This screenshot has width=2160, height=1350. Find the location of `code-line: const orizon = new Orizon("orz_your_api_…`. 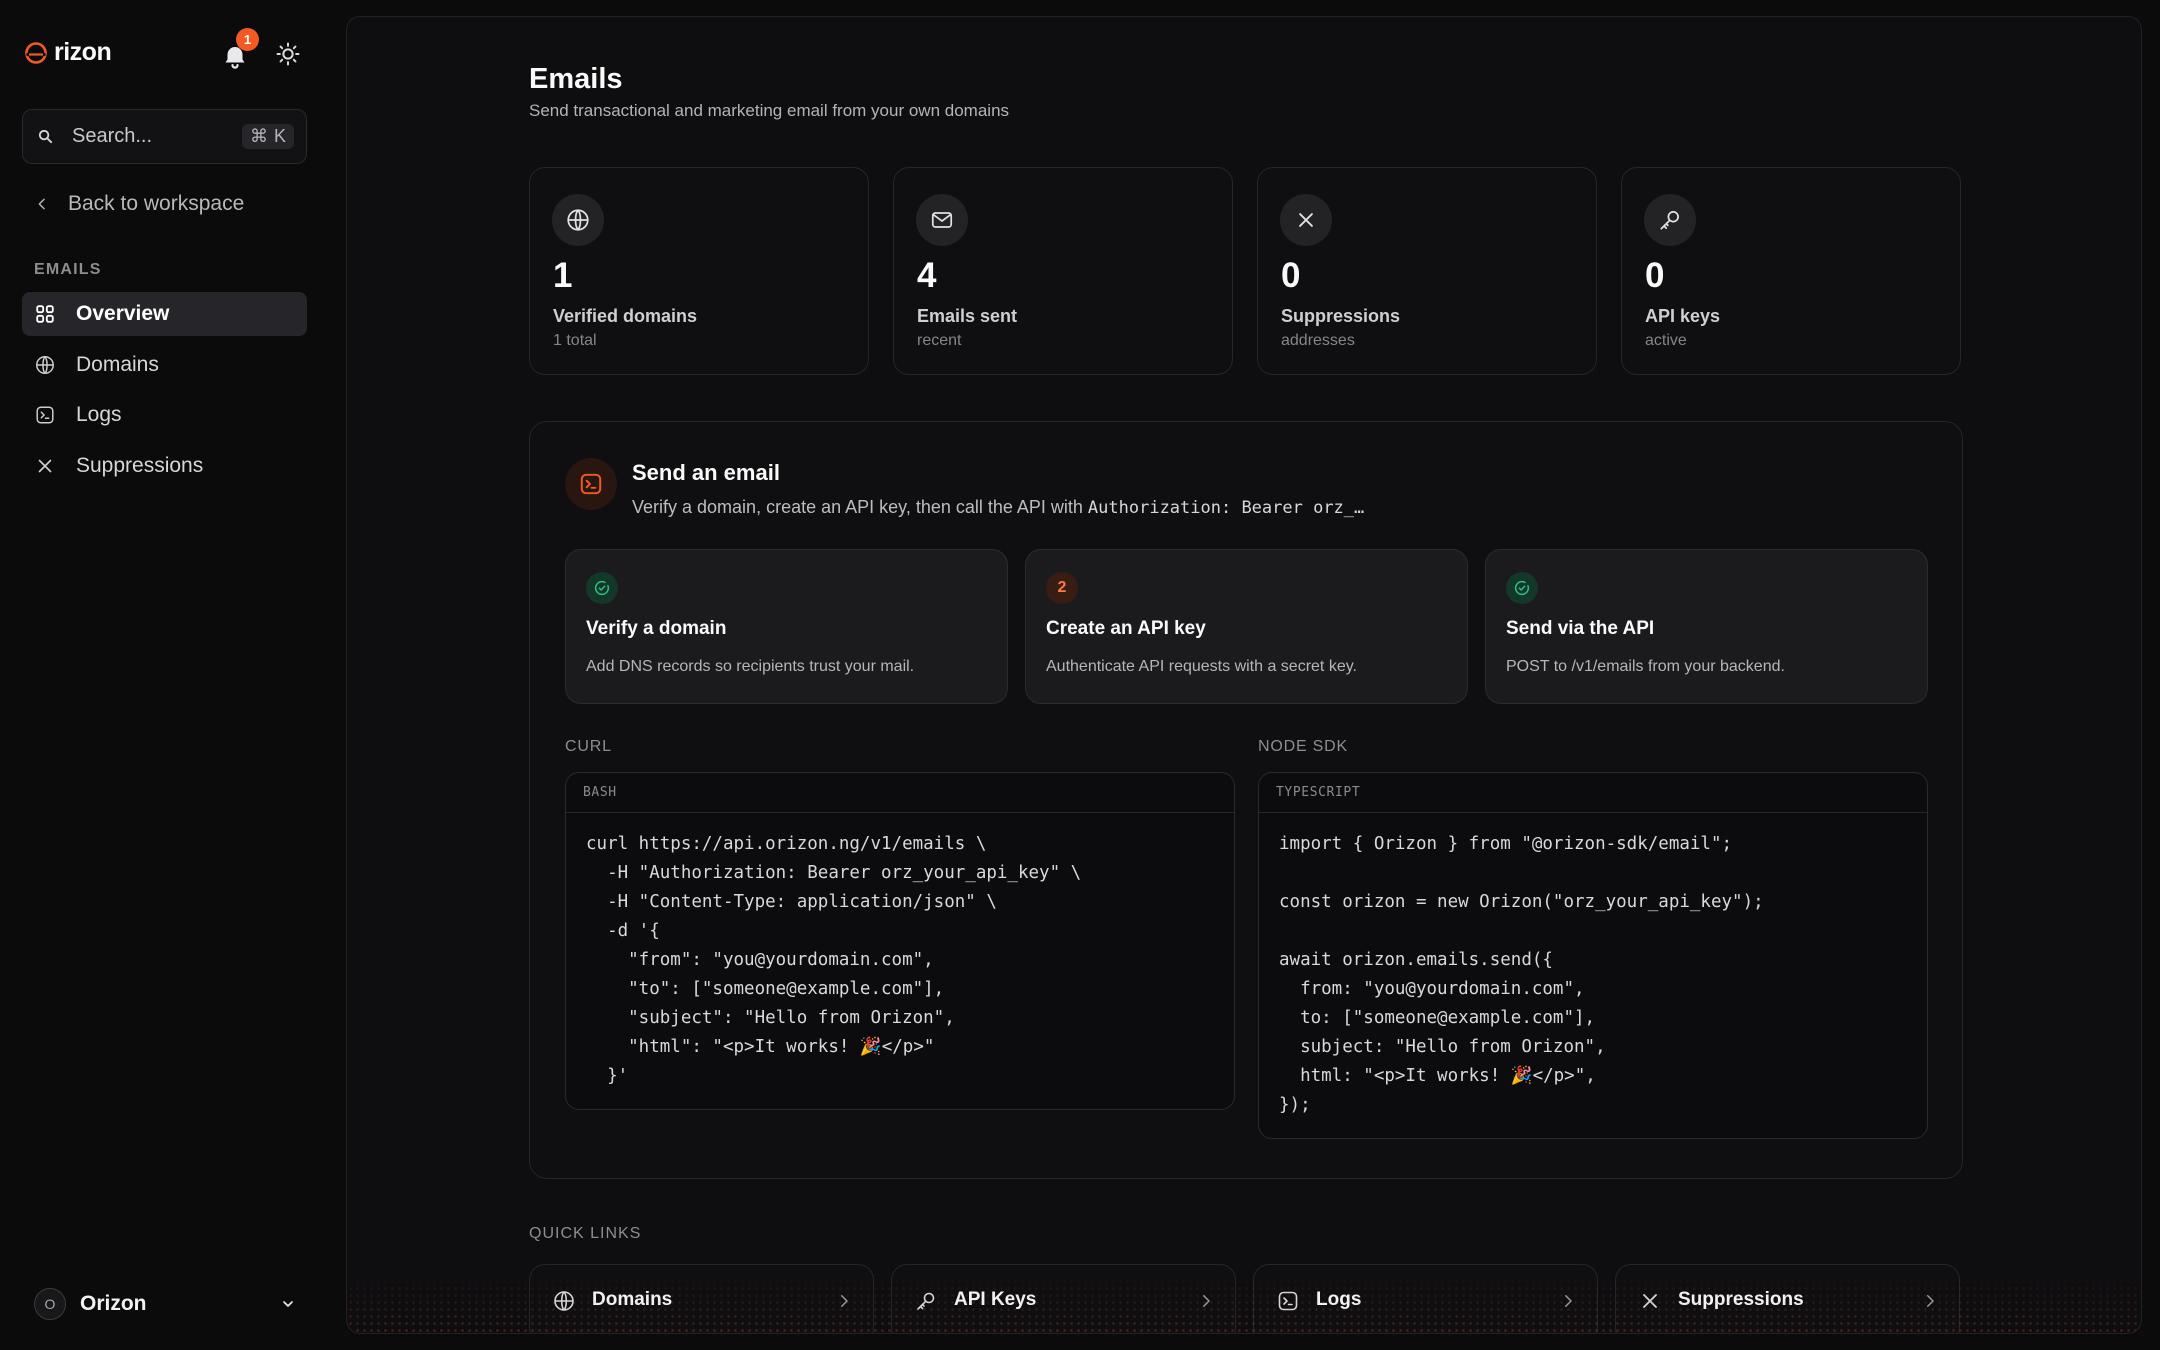

code-line: const orizon = new Orizon("orz_your_api_… is located at coordinates (1521, 902).